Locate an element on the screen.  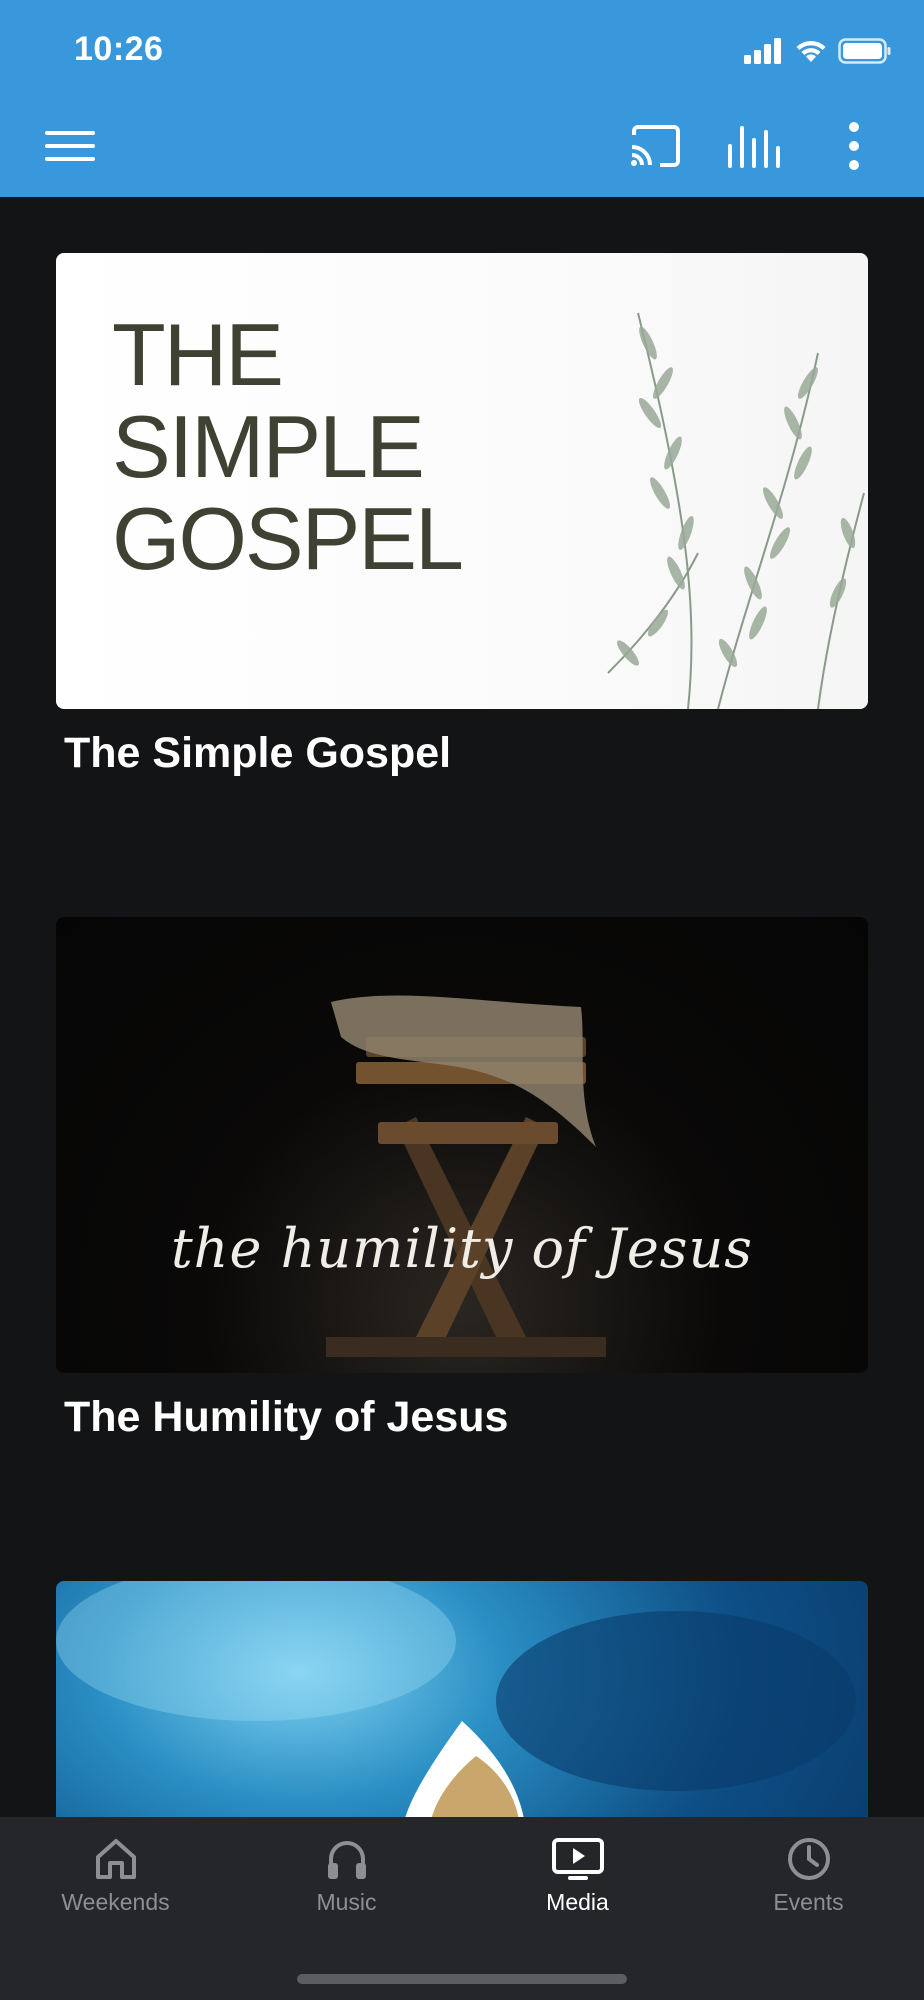
olive-branch-illustration is located at coordinates (736, 510).